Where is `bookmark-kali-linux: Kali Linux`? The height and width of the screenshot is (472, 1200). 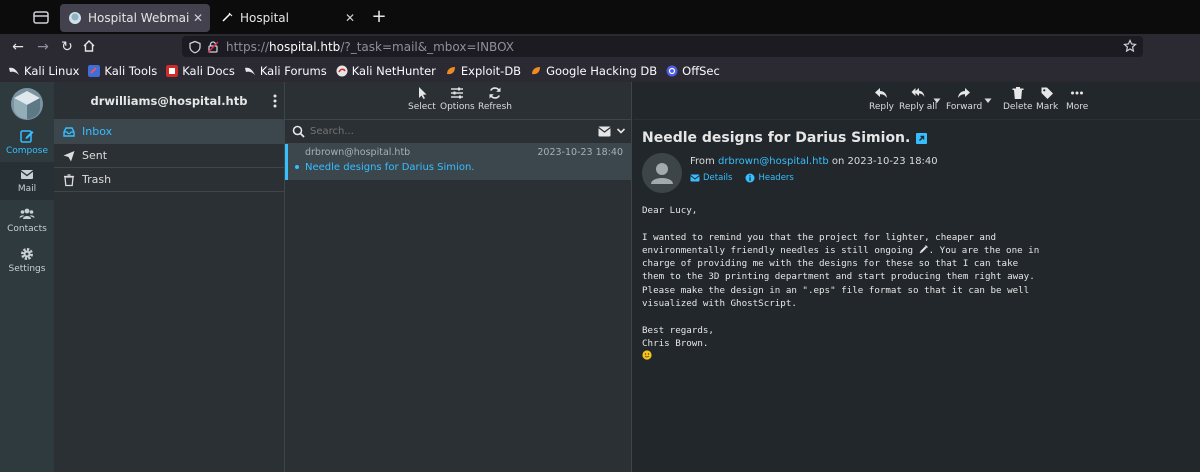 bookmark-kali-linux: Kali Linux is located at coordinates (43, 71).